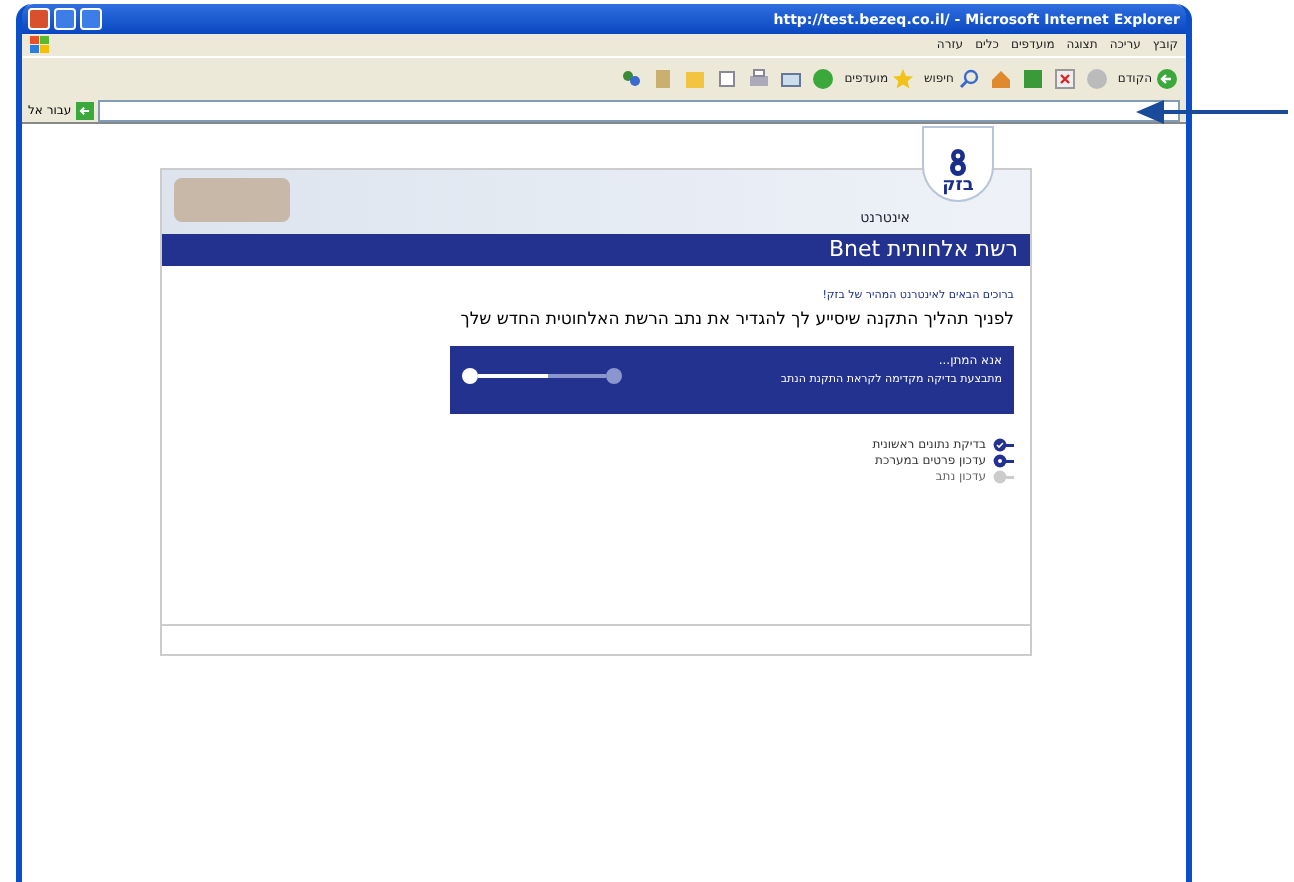 Image resolution: width=1294 pixels, height=882 pixels. I want to click on printer-icon, so click(759, 78).